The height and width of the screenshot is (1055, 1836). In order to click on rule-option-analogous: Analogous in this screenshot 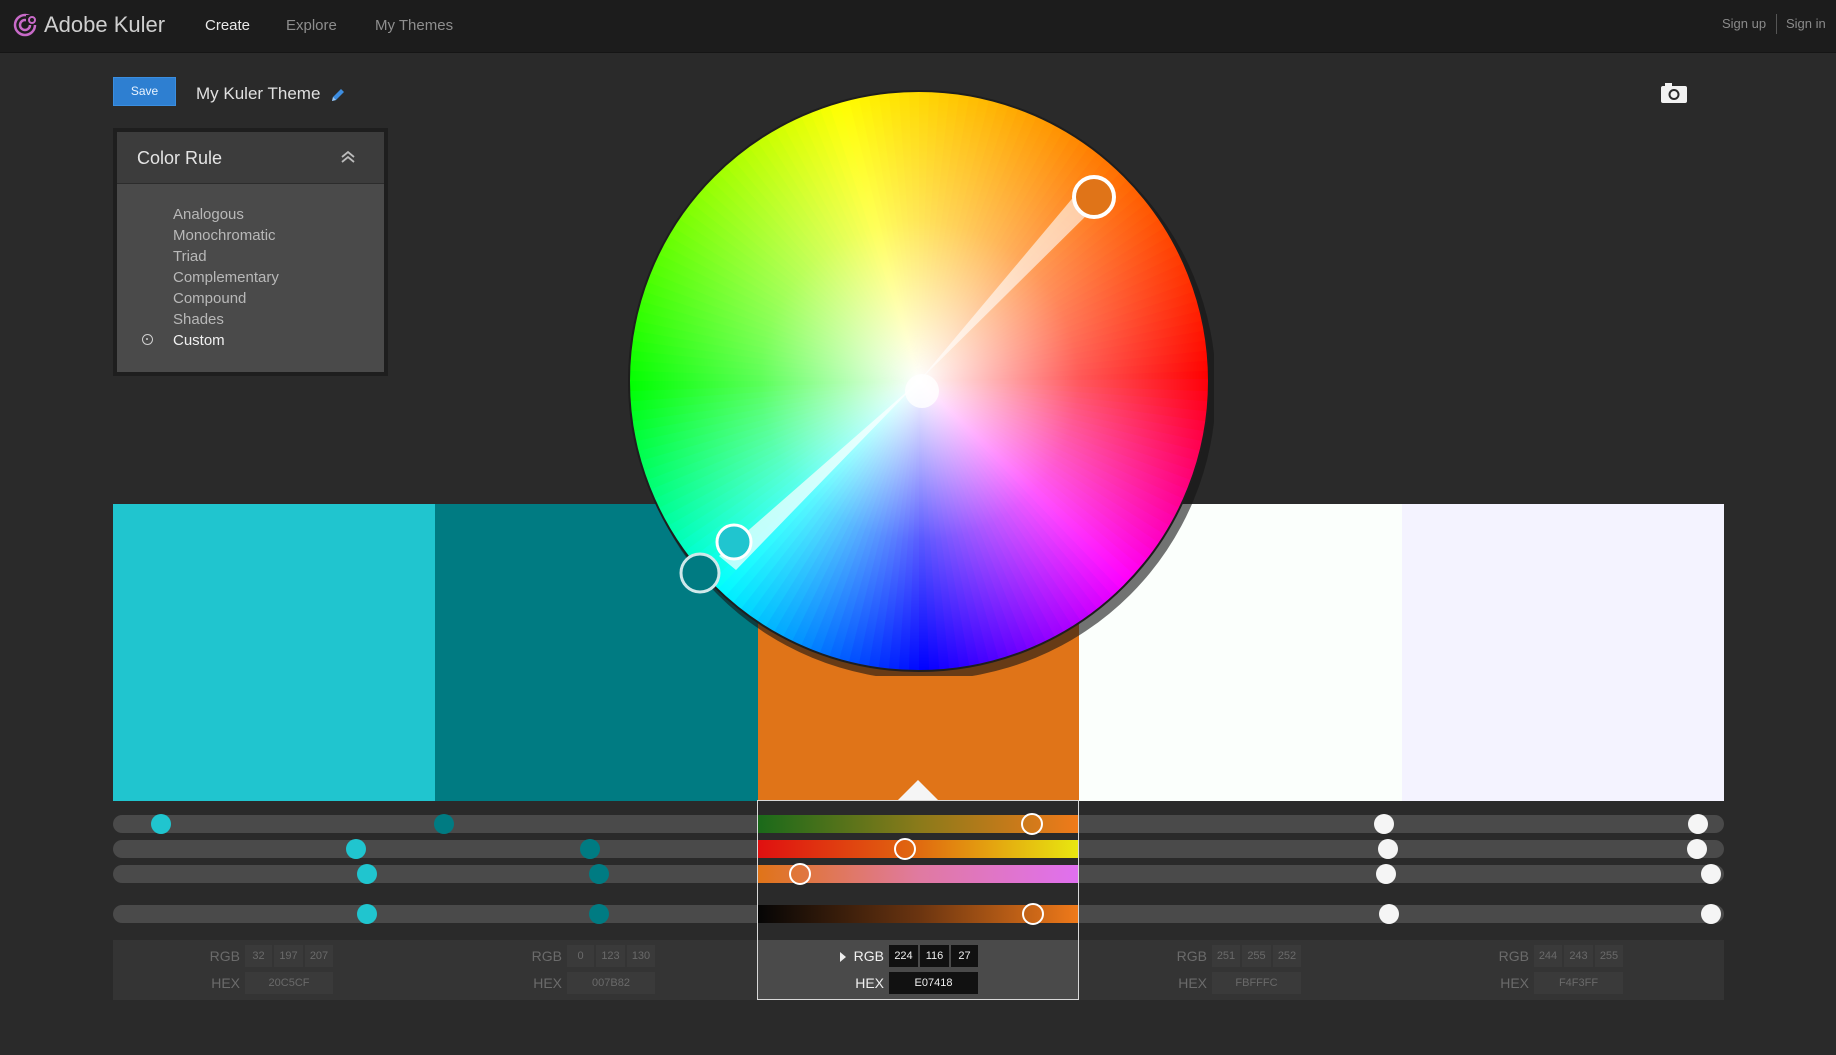, I will do `click(250, 214)`.